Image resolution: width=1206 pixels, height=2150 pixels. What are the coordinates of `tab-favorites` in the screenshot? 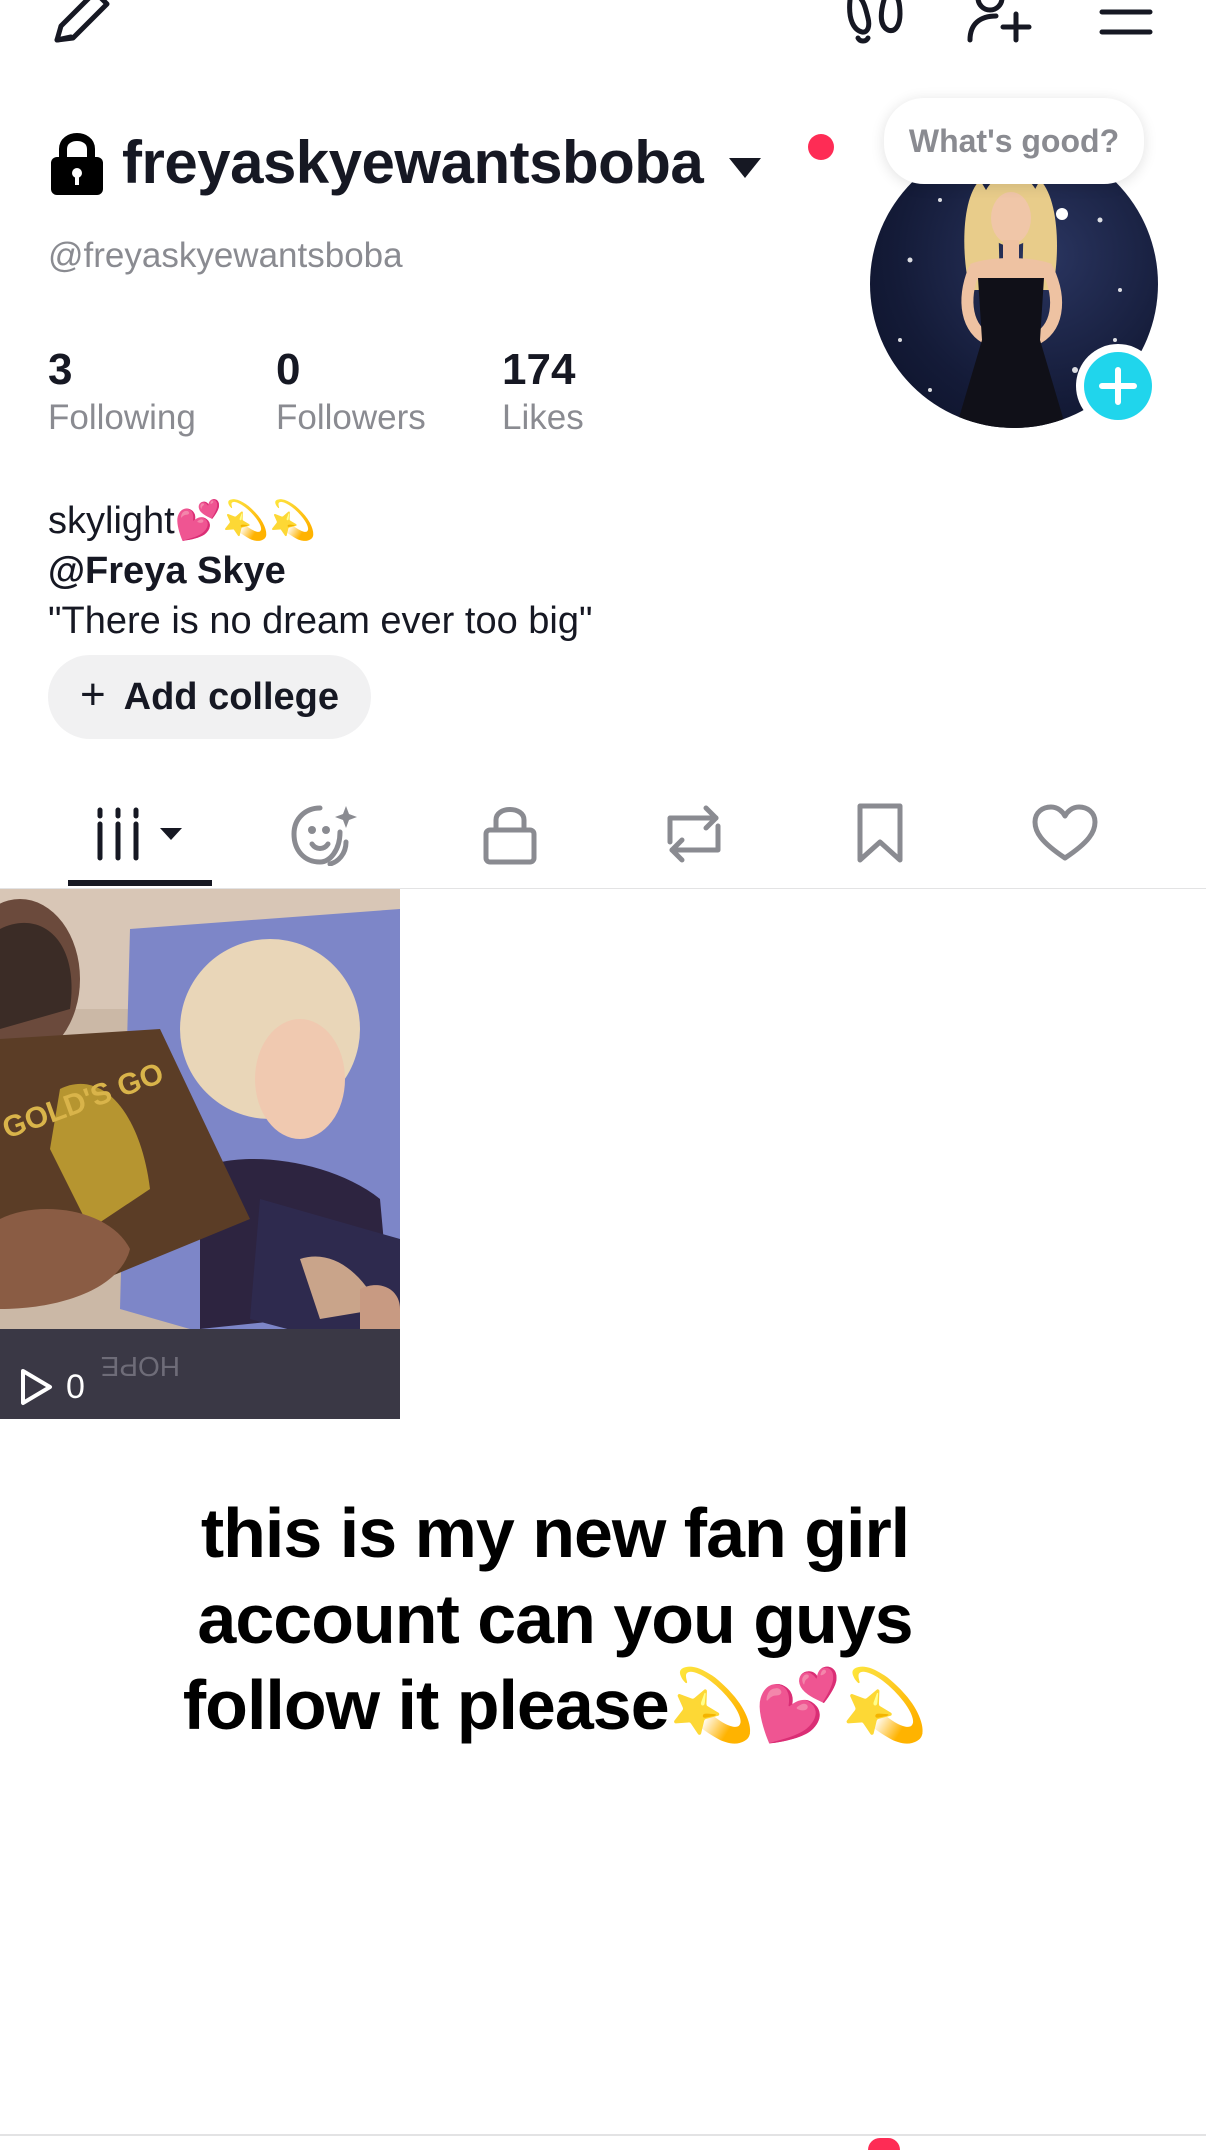 It's located at (880, 834).